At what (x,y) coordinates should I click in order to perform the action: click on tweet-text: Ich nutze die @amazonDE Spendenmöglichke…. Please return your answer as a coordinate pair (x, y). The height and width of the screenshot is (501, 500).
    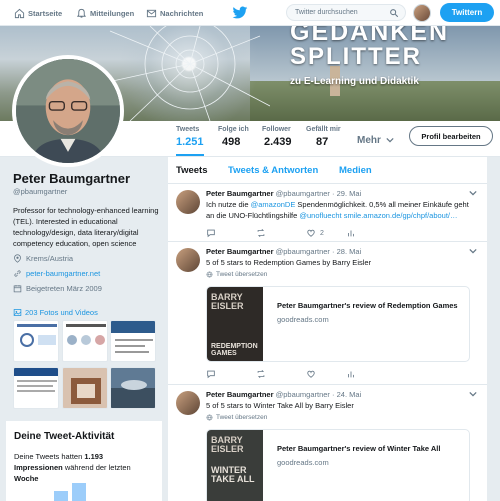
    Looking at the image, I should click on (337, 210).